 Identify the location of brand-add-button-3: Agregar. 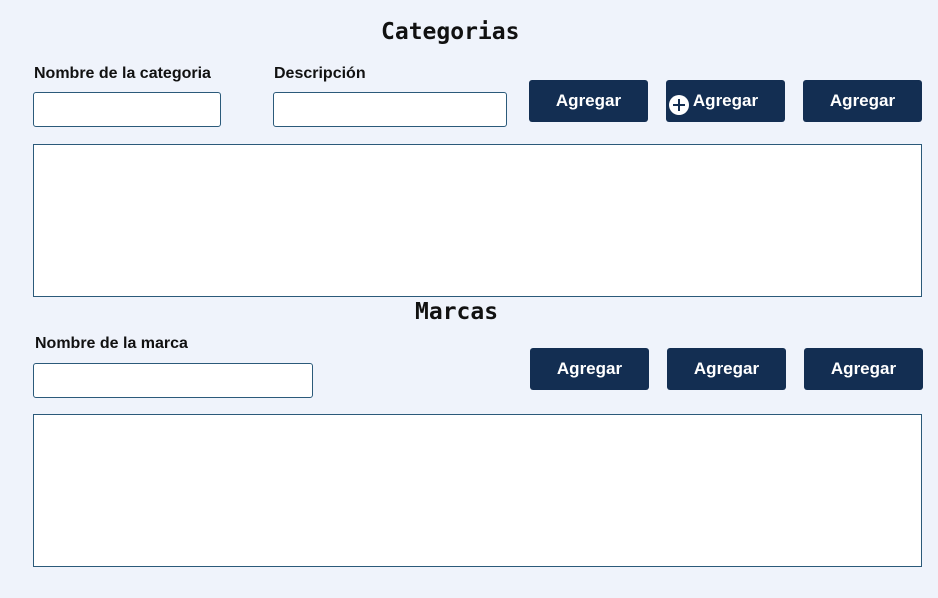
(863, 369).